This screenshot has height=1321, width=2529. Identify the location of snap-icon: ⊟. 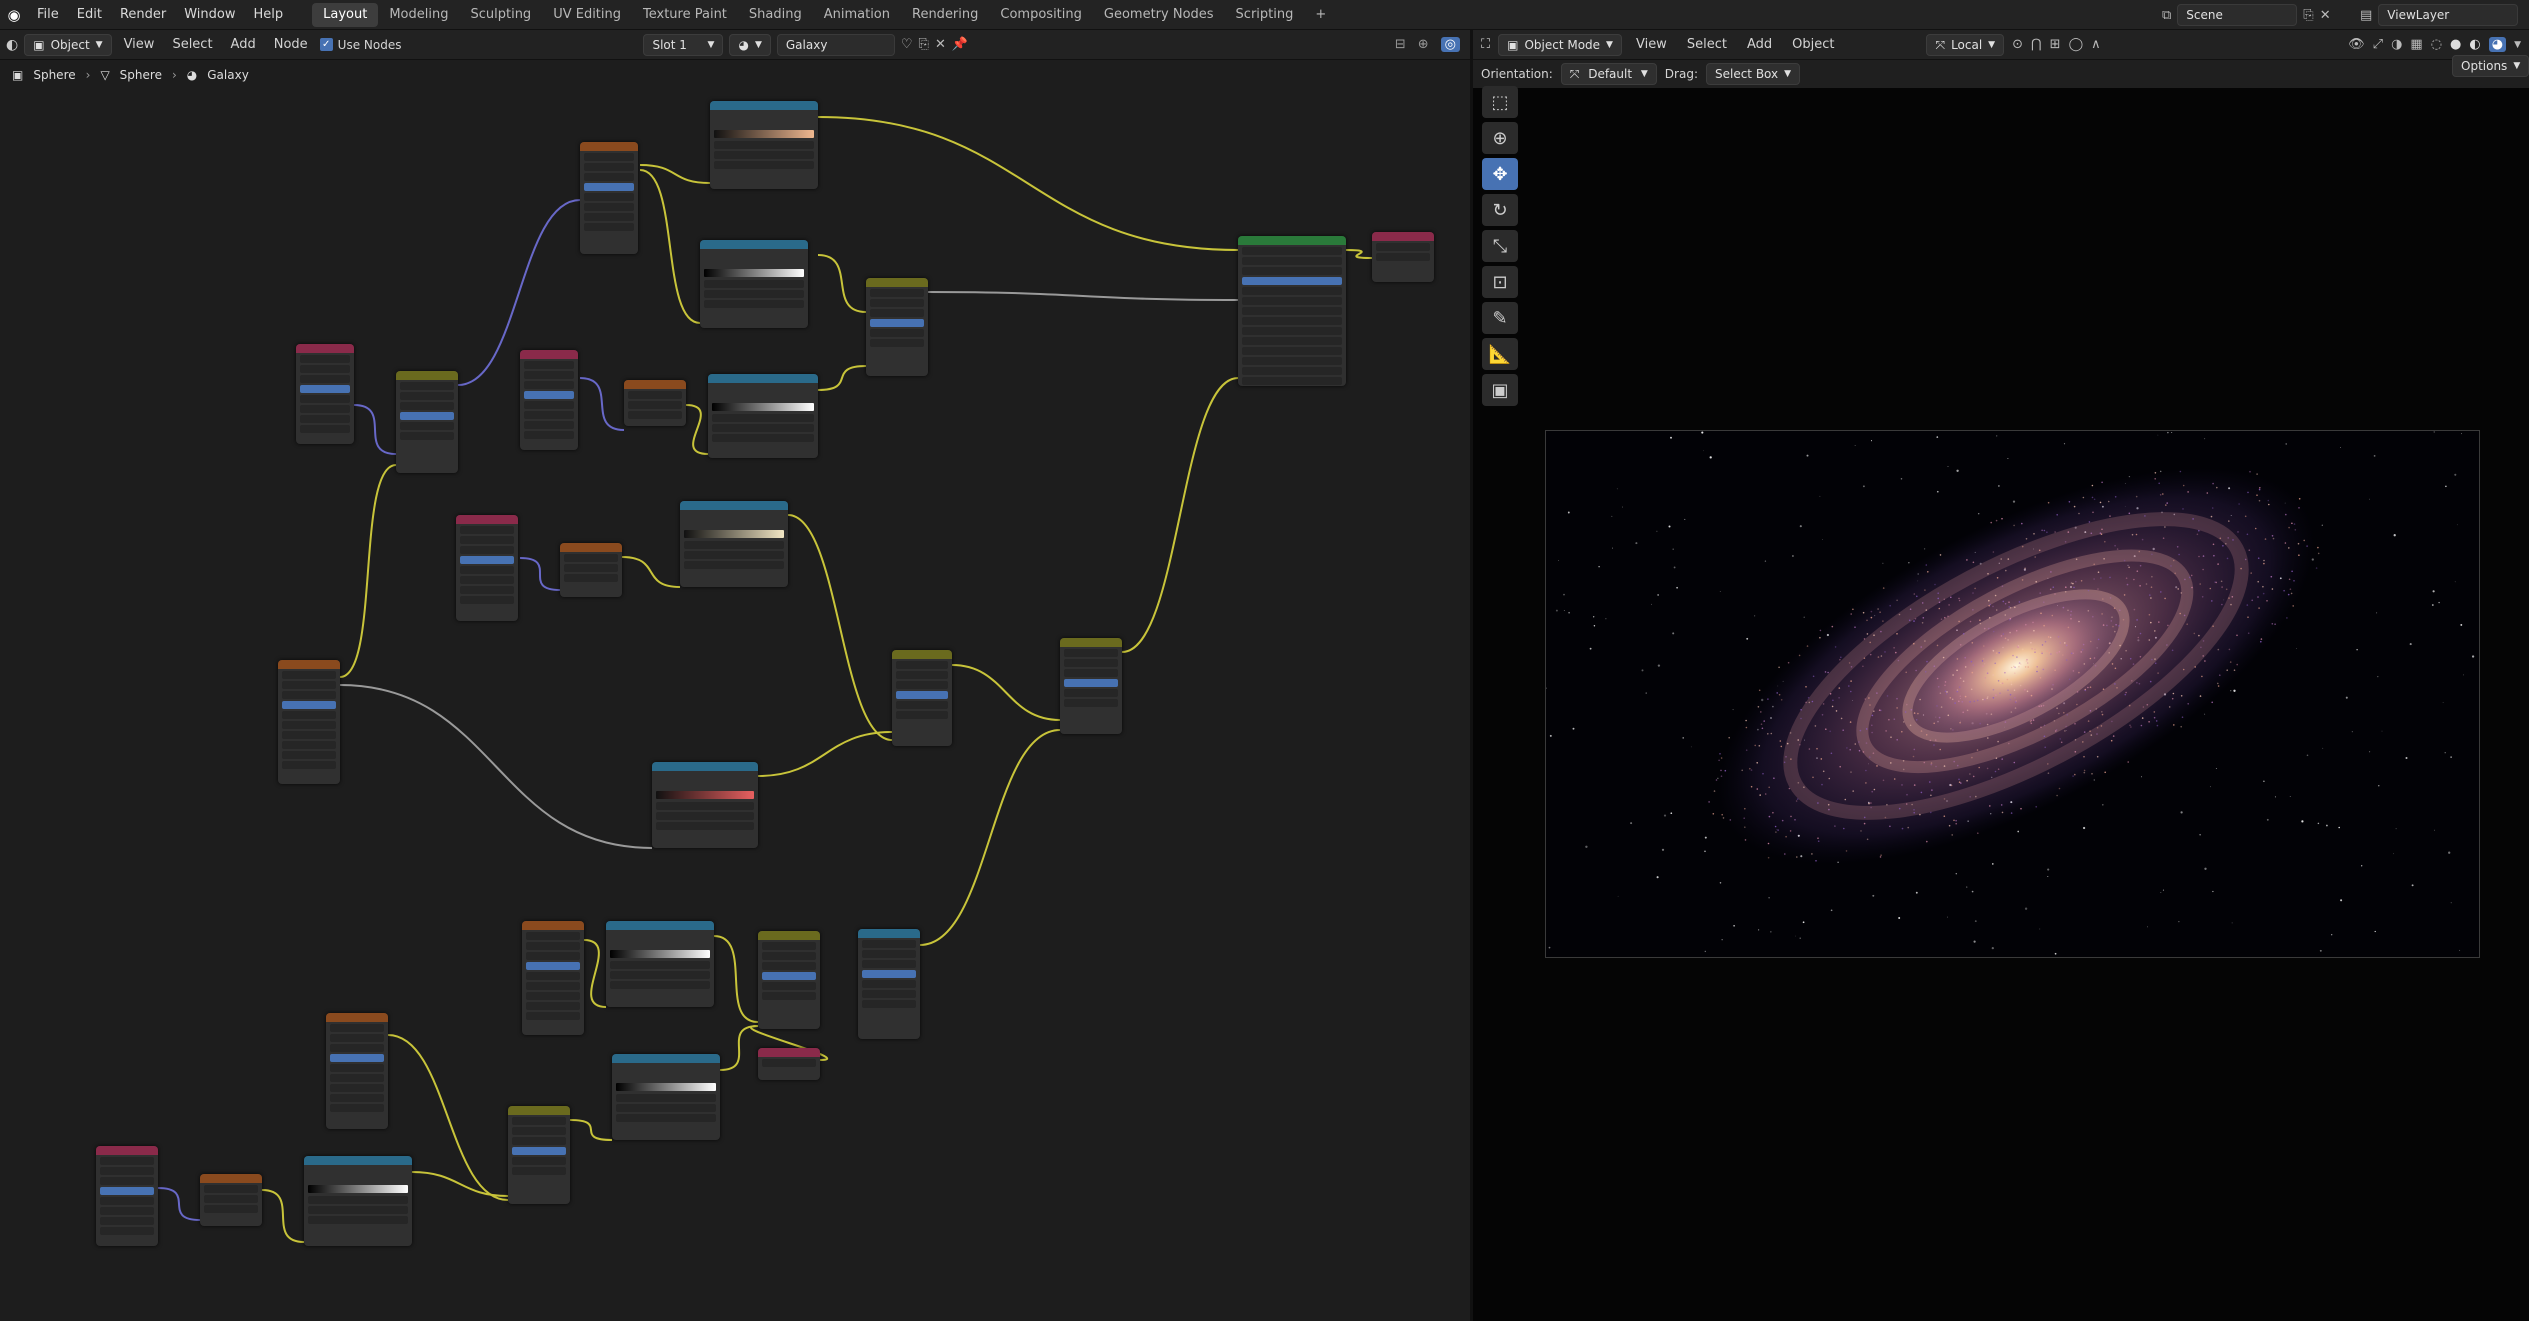
(1400, 44).